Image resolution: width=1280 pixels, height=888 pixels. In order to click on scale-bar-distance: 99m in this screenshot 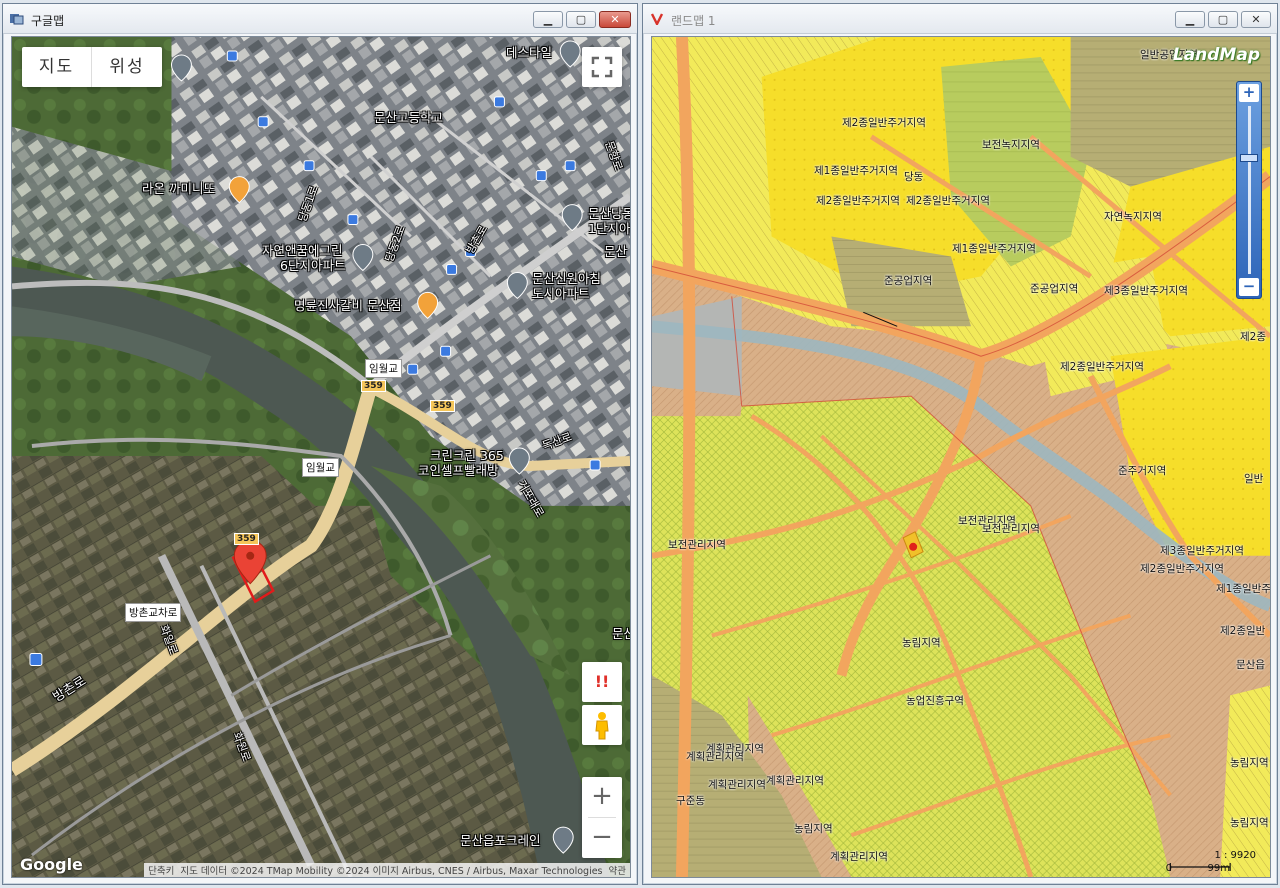, I will do `click(1218, 868)`.